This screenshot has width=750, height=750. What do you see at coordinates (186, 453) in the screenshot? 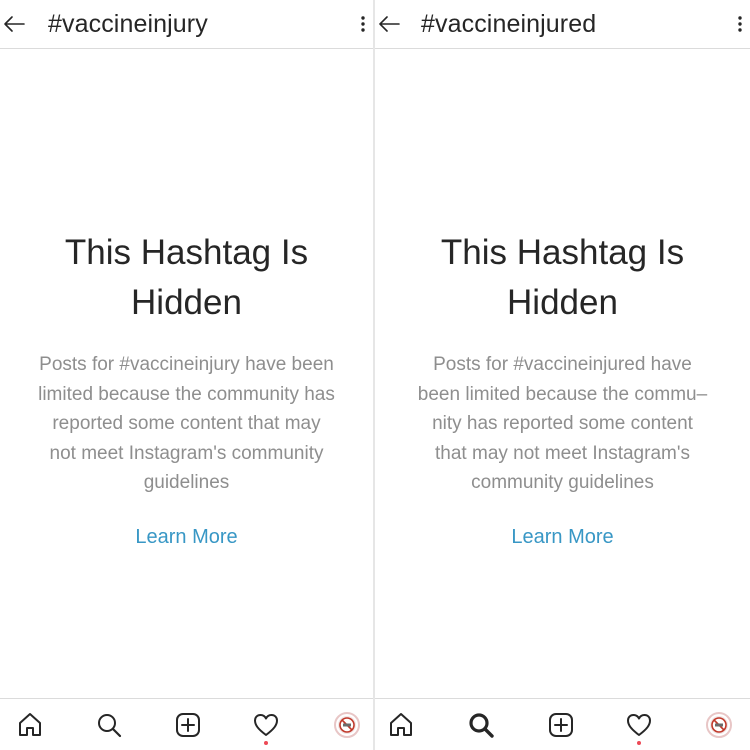
I see `explanation-line: not meet Instagram's community` at bounding box center [186, 453].